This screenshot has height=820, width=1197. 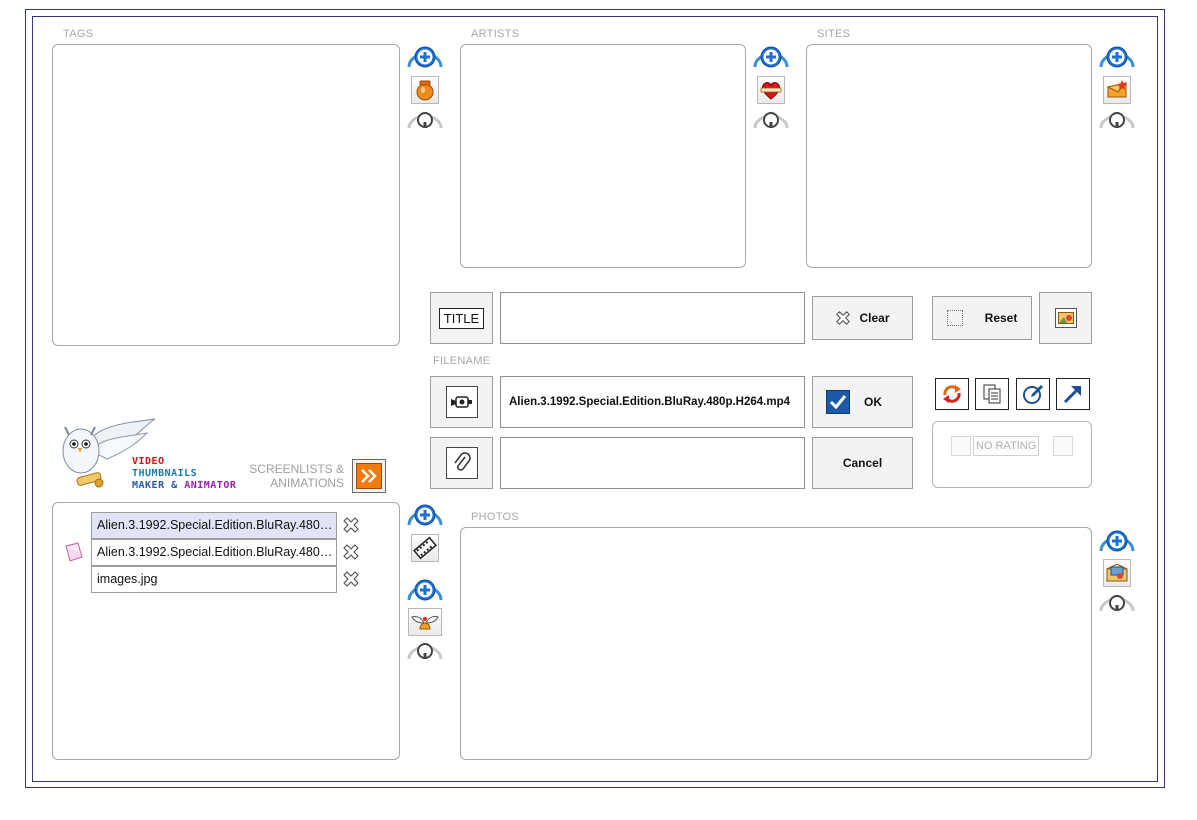 I want to click on animation-button, so click(x=425, y=622).